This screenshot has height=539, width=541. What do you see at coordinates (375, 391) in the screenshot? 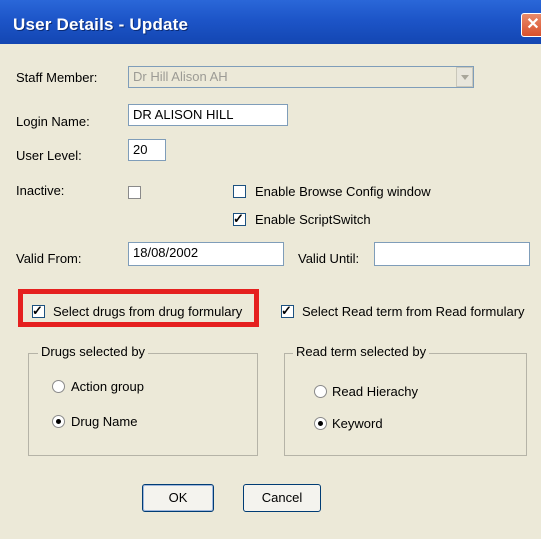
I see `read-hierachy-label: Read Hierachy` at bounding box center [375, 391].